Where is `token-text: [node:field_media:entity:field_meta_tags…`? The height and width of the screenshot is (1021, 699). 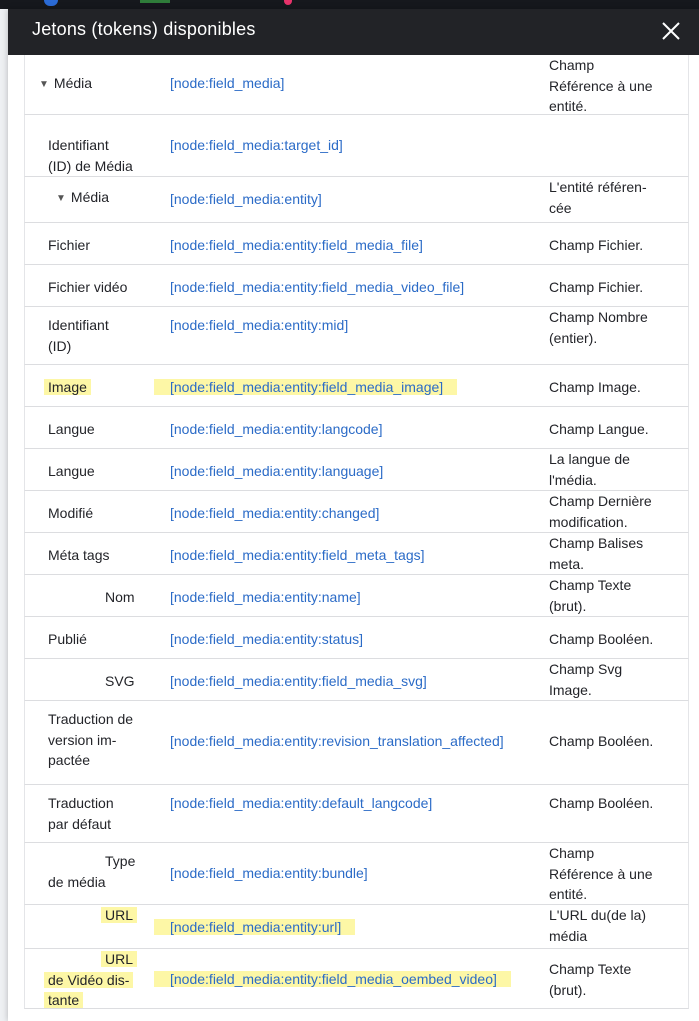 token-text: [node:field_media:entity:field_meta_tags… is located at coordinates (297, 555).